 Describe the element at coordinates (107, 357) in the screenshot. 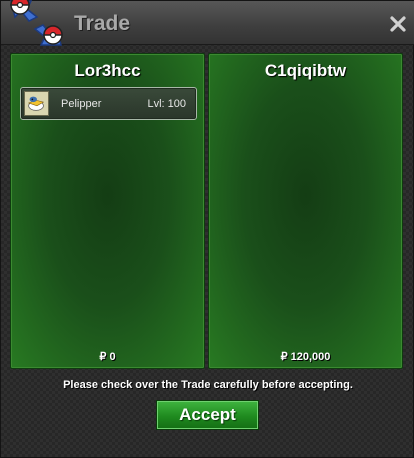

I see `money-offer-left: ₽ 0` at that location.